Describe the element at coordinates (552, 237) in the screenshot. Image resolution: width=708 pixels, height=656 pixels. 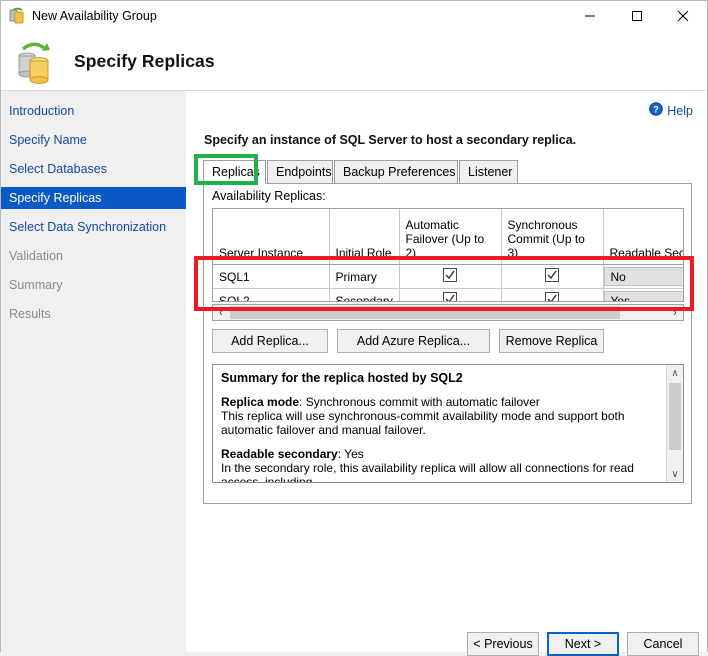
I see `column-header-synchronous-commit: Synchronous Commit (Up to 3)` at that location.